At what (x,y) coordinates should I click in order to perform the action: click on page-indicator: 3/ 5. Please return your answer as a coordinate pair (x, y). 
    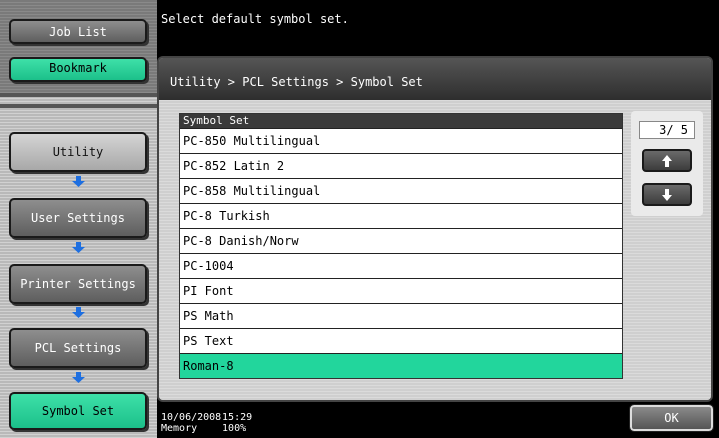
    Looking at the image, I should click on (667, 130).